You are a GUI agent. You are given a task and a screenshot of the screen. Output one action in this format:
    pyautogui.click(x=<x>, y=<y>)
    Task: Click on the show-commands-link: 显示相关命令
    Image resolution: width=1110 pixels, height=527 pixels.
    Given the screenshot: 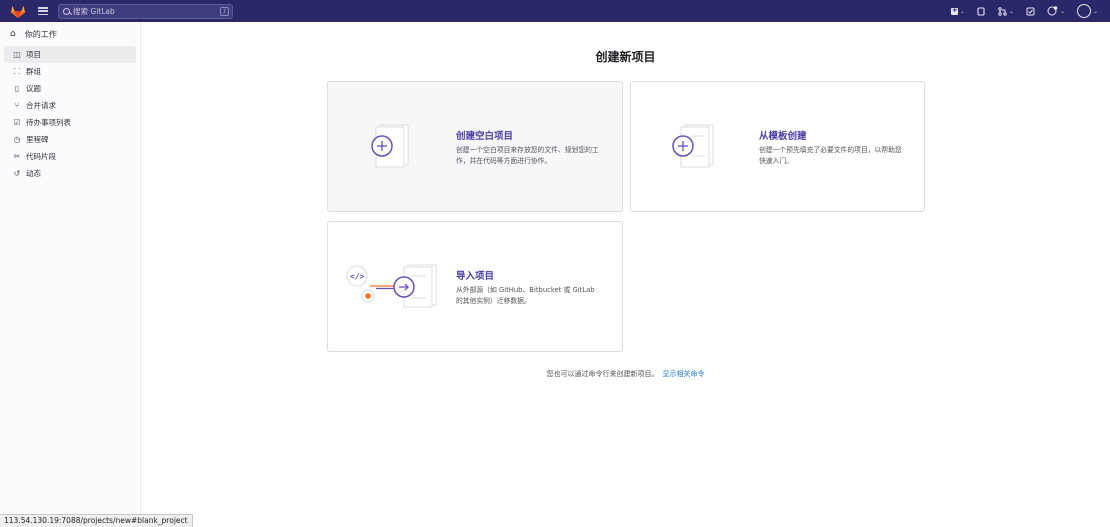 What is the action you would take?
    pyautogui.click(x=684, y=374)
    